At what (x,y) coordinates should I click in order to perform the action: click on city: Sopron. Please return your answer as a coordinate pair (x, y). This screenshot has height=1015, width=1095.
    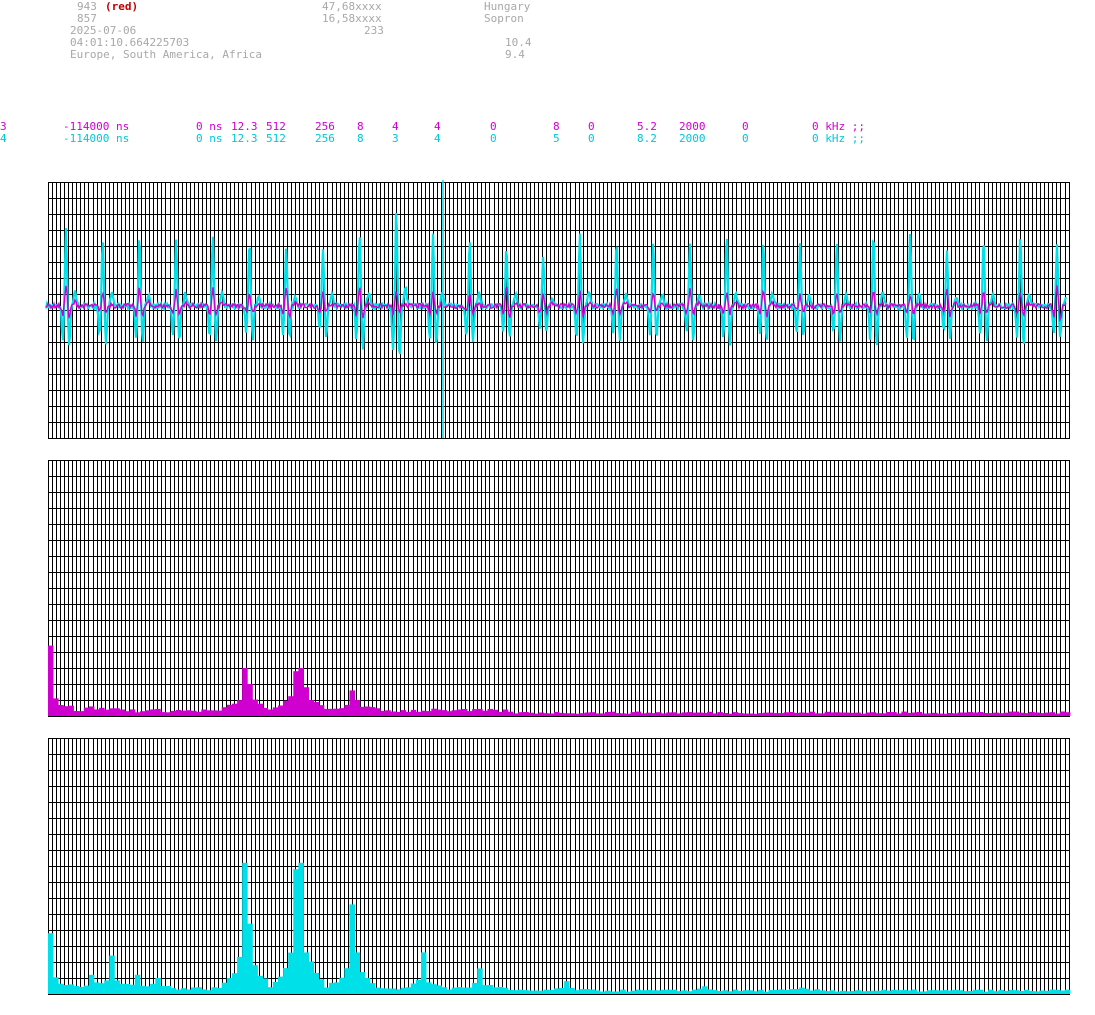
    Looking at the image, I should click on (504, 18).